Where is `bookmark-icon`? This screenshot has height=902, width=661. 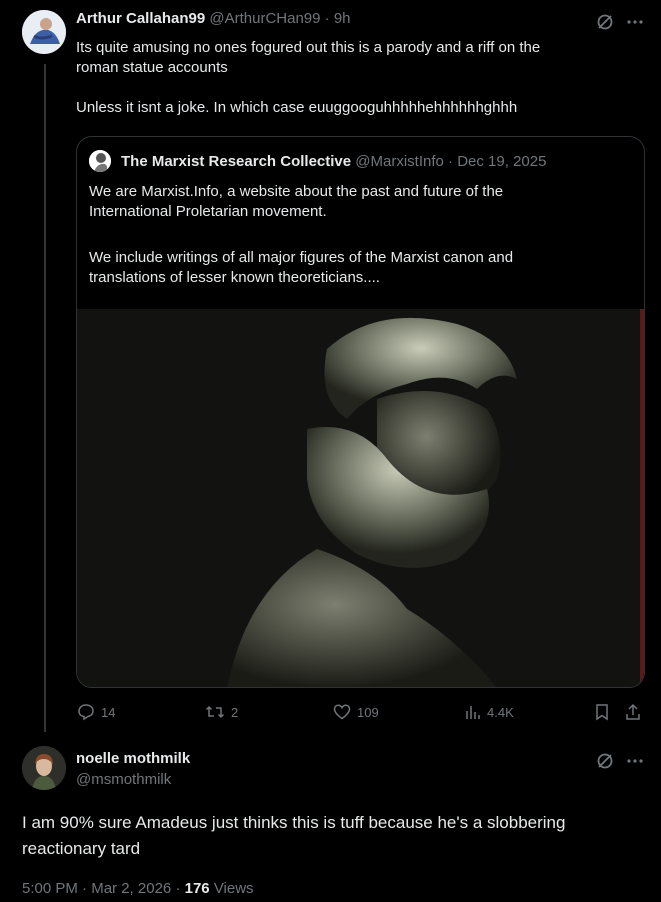 bookmark-icon is located at coordinates (602, 714).